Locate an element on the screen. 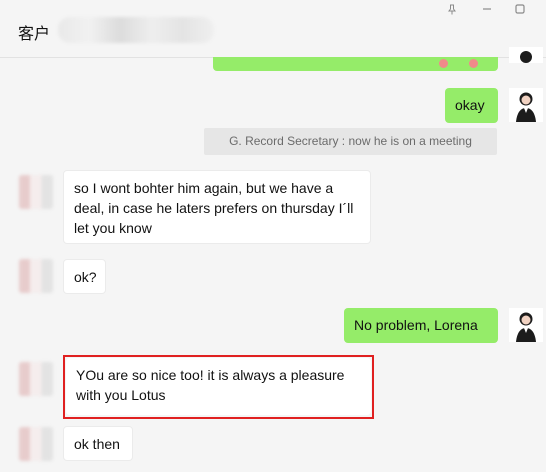 The height and width of the screenshot is (472, 546). incoming-message: ok? is located at coordinates (84, 276).